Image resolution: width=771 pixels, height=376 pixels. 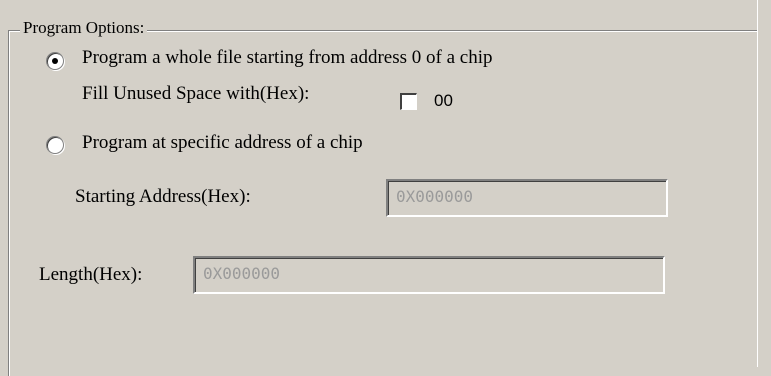 I want to click on radio-selected-dot, so click(x=55, y=61).